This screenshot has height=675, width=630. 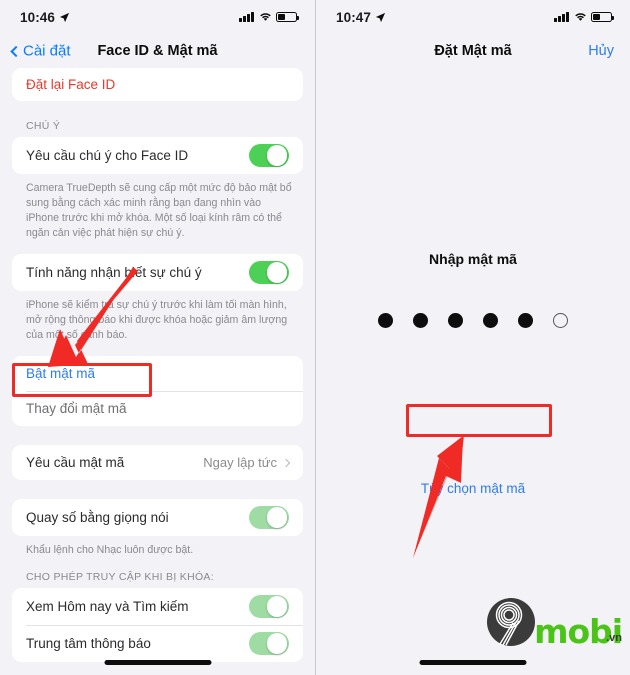 I want to click on logo-tld: .vn, so click(x=614, y=638).